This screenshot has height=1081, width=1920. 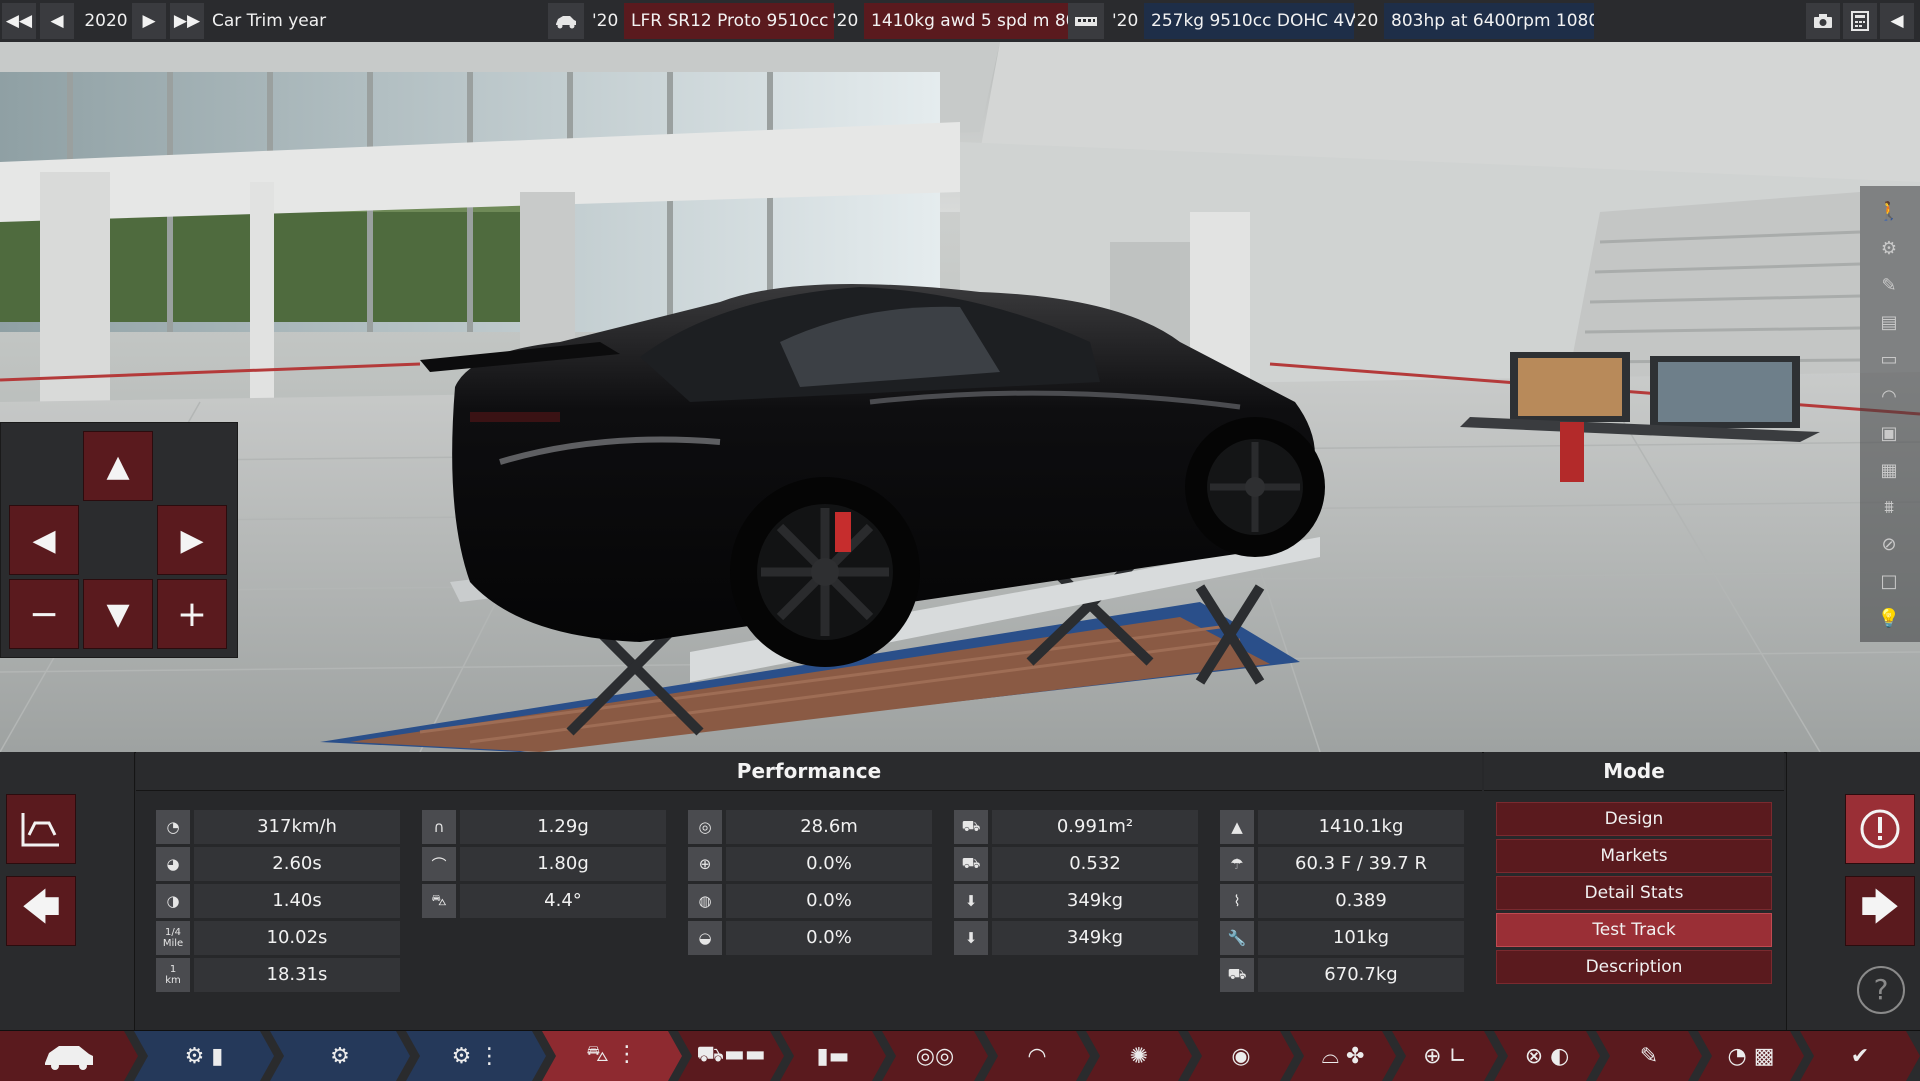 I want to click on engine-family-selector: 257kg 9510cc DOHC 4V, so click(x=1249, y=21).